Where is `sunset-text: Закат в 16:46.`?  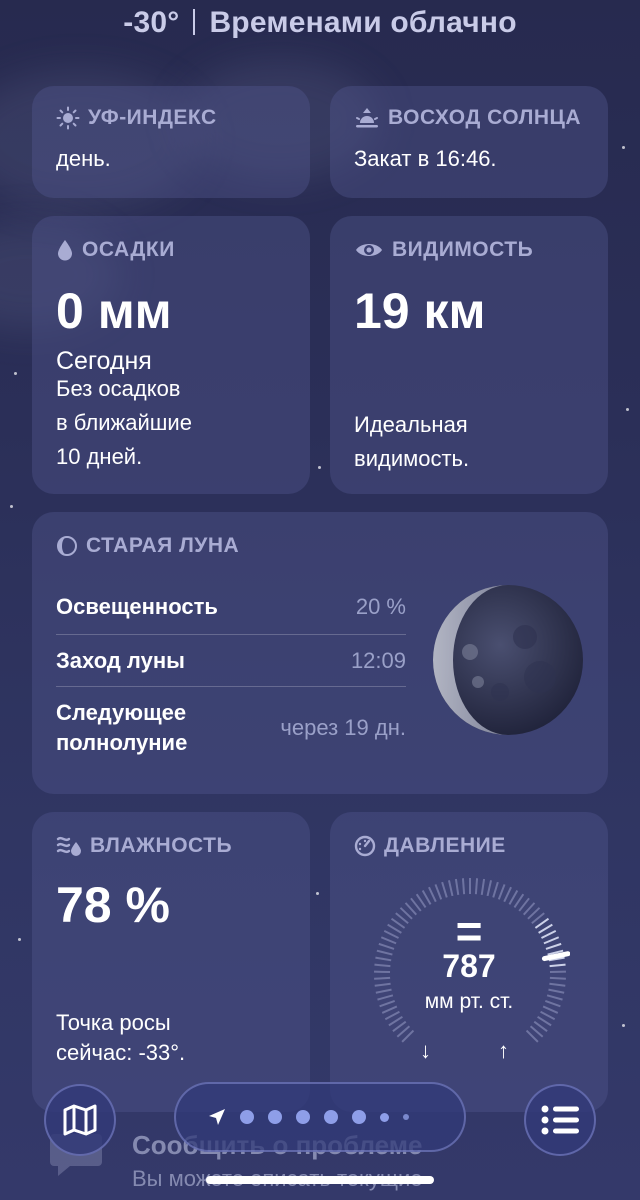 sunset-text: Закат в 16:46. is located at coordinates (425, 158).